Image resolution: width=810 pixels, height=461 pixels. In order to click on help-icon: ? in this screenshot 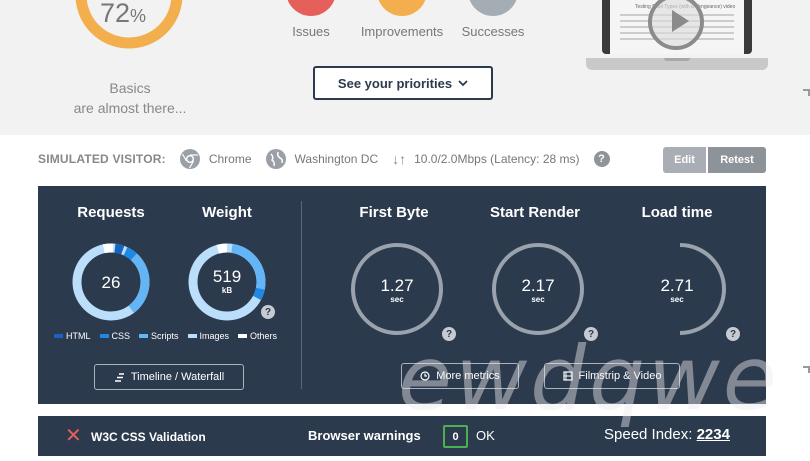, I will do `click(601, 159)`.